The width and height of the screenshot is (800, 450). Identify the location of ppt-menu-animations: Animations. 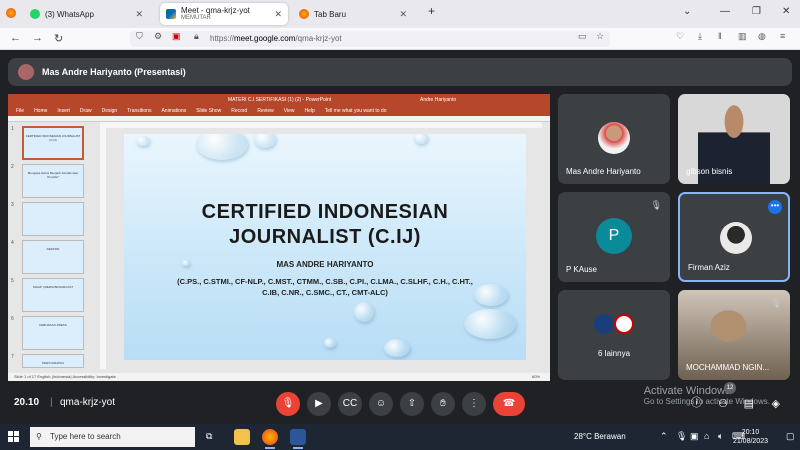
(173, 111).